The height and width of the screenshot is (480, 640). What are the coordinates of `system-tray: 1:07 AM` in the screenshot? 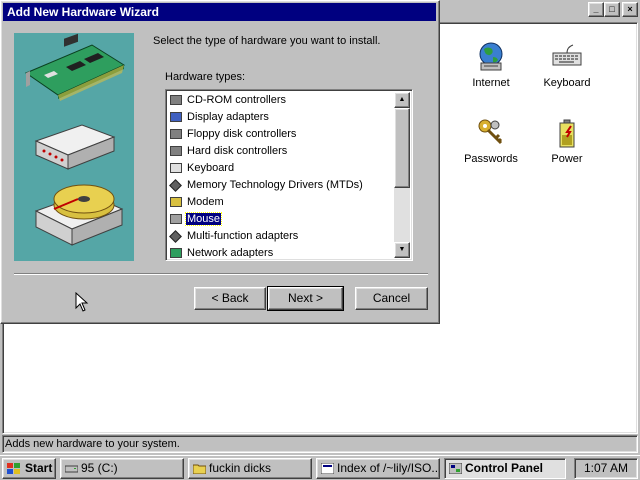 It's located at (606, 468).